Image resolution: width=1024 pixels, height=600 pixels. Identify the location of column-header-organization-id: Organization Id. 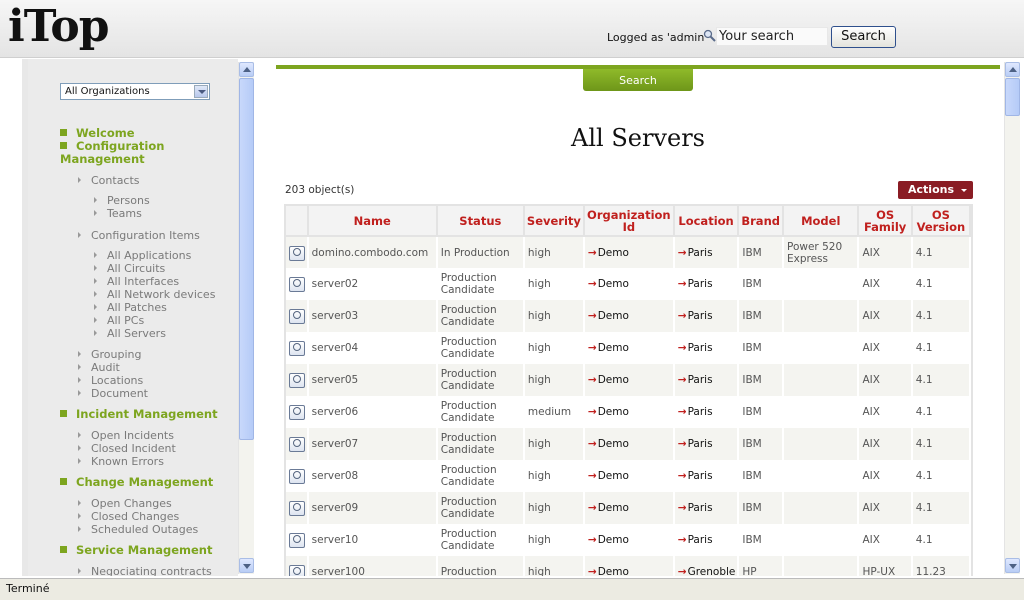
(629, 221).